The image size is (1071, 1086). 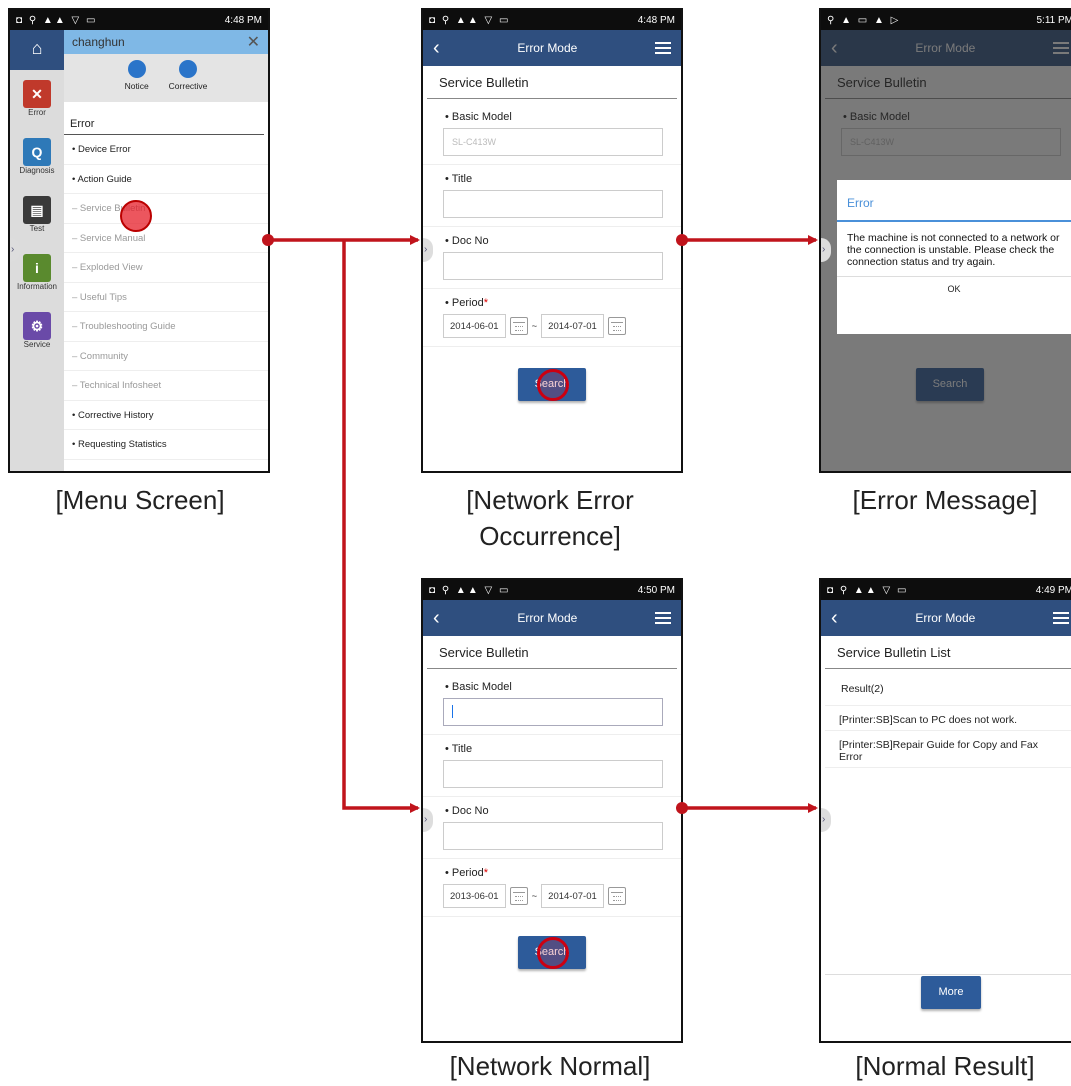 I want to click on menu-item: – Community, so click(x=166, y=356).